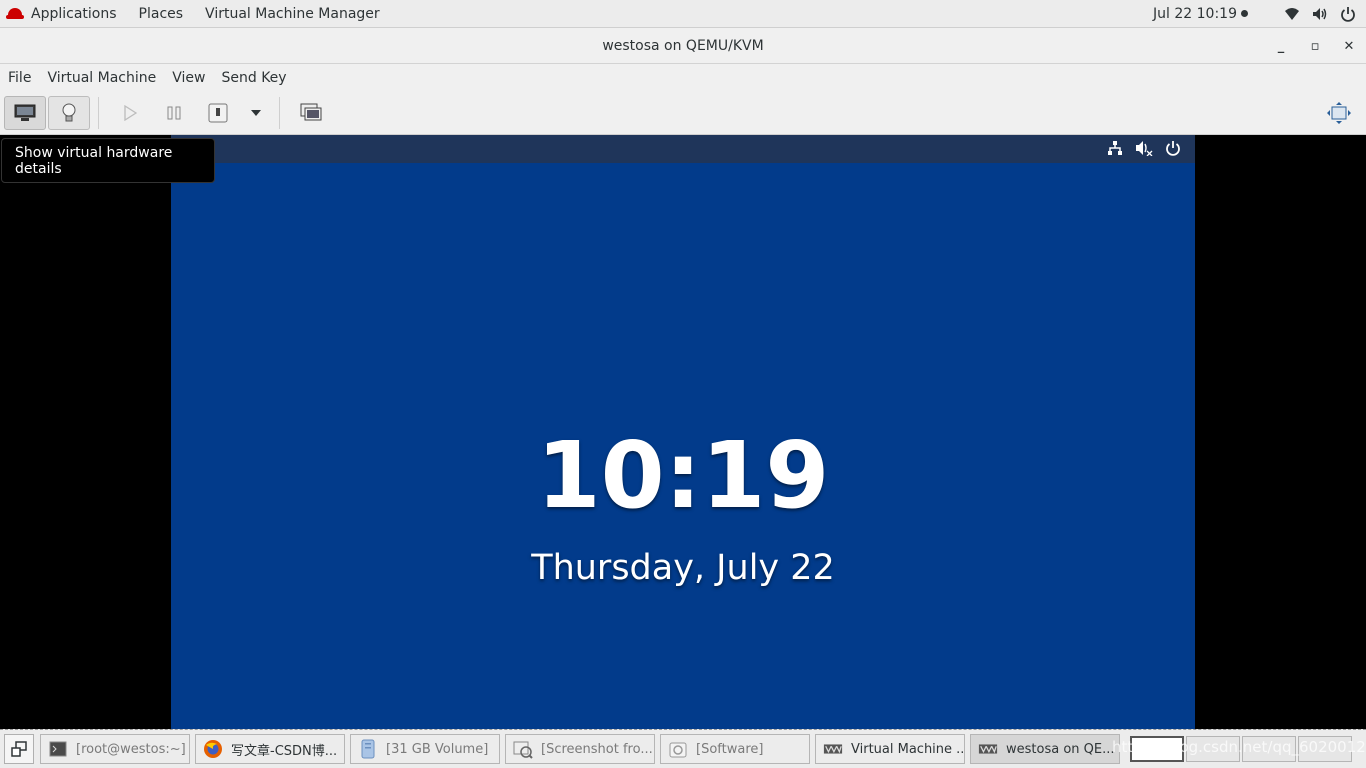  I want to click on workspace-switcher, so click(1242, 749).